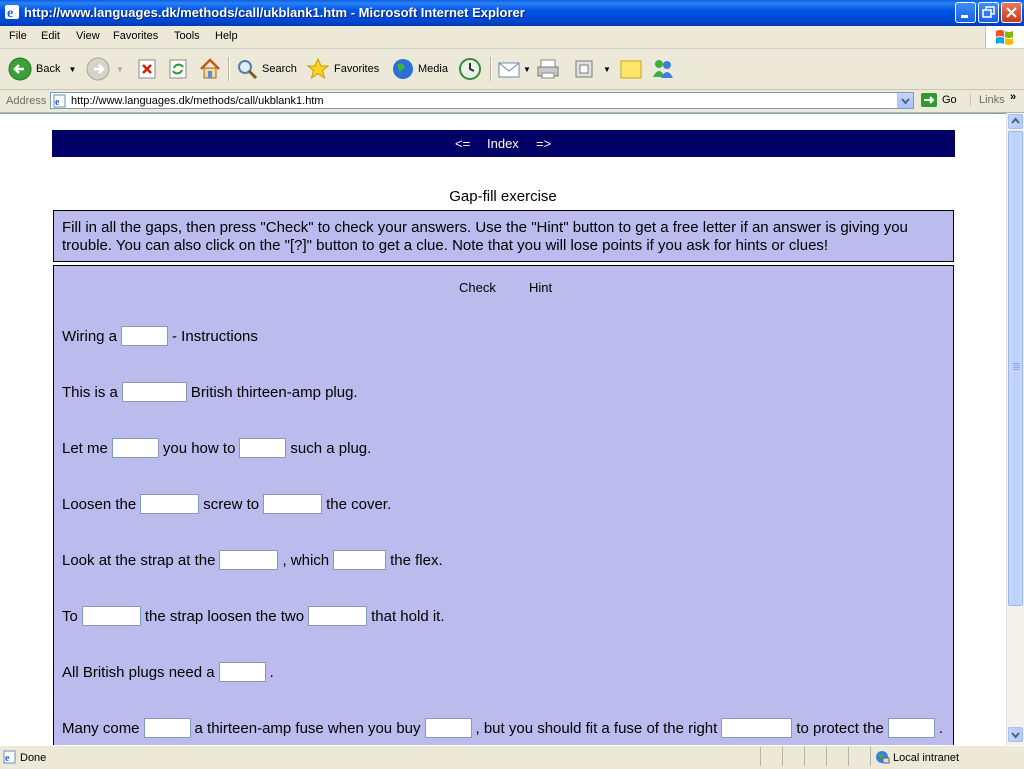 This screenshot has width=1024, height=769. Describe the element at coordinates (20, 69) in the screenshot. I see `back-arrow-icon` at that location.